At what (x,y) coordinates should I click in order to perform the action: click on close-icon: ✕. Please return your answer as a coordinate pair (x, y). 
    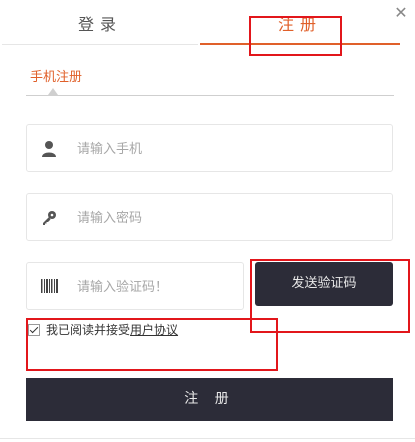
    Looking at the image, I should click on (401, 13).